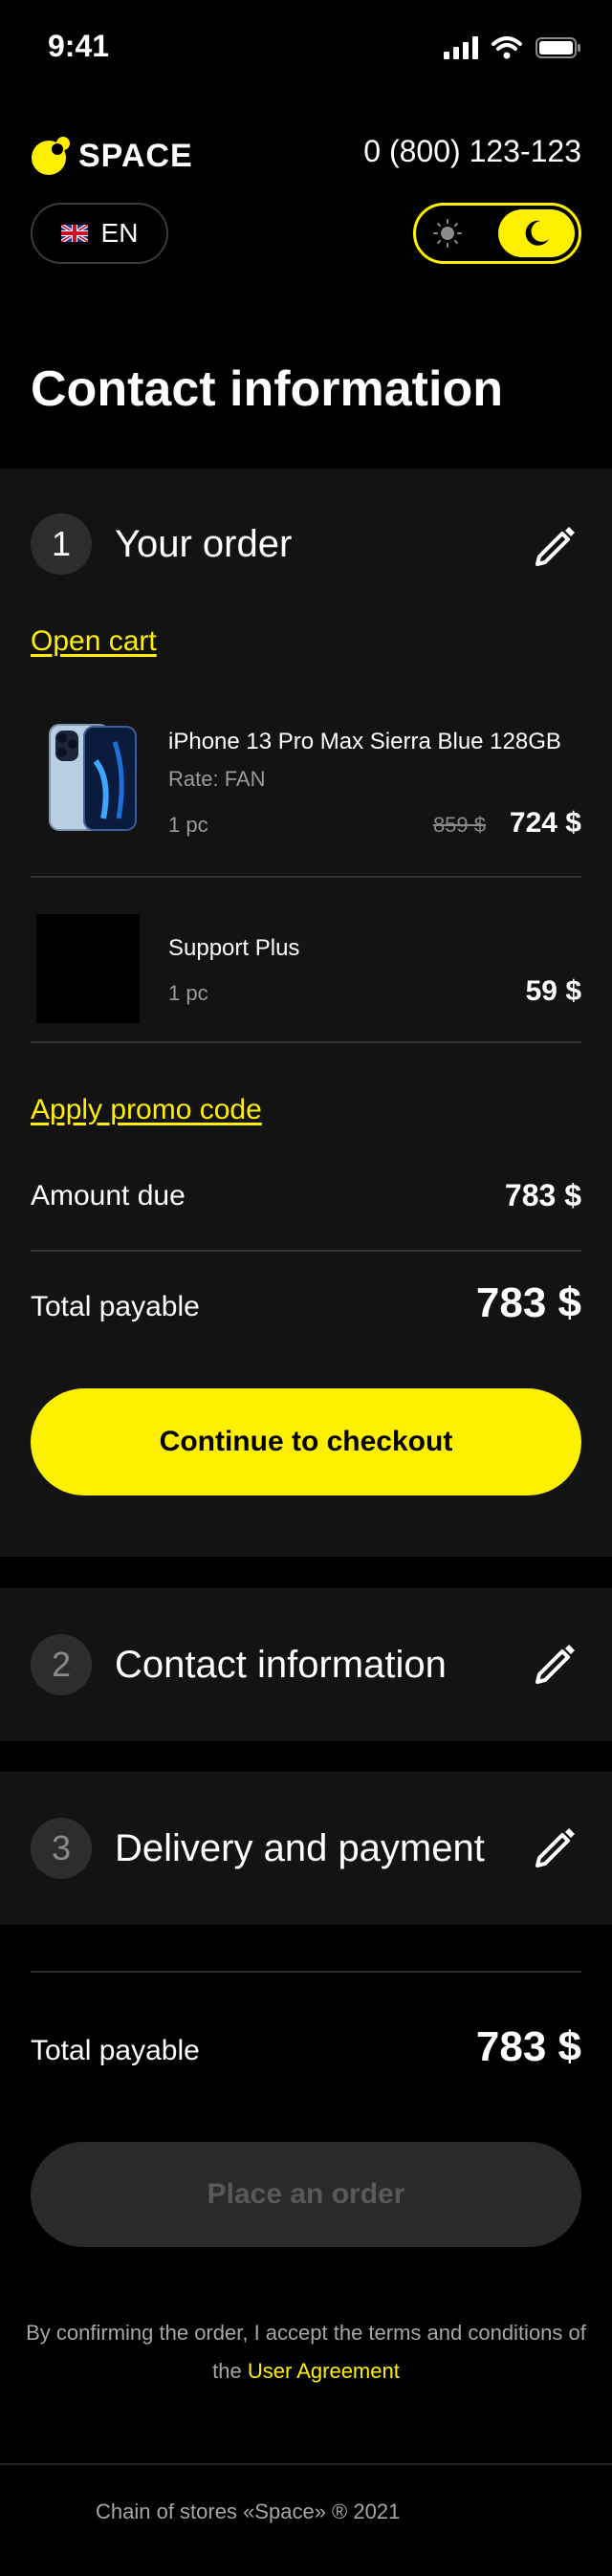 The height and width of the screenshot is (2576, 612). What do you see at coordinates (116, 1306) in the screenshot?
I see `total-label: Total payable` at bounding box center [116, 1306].